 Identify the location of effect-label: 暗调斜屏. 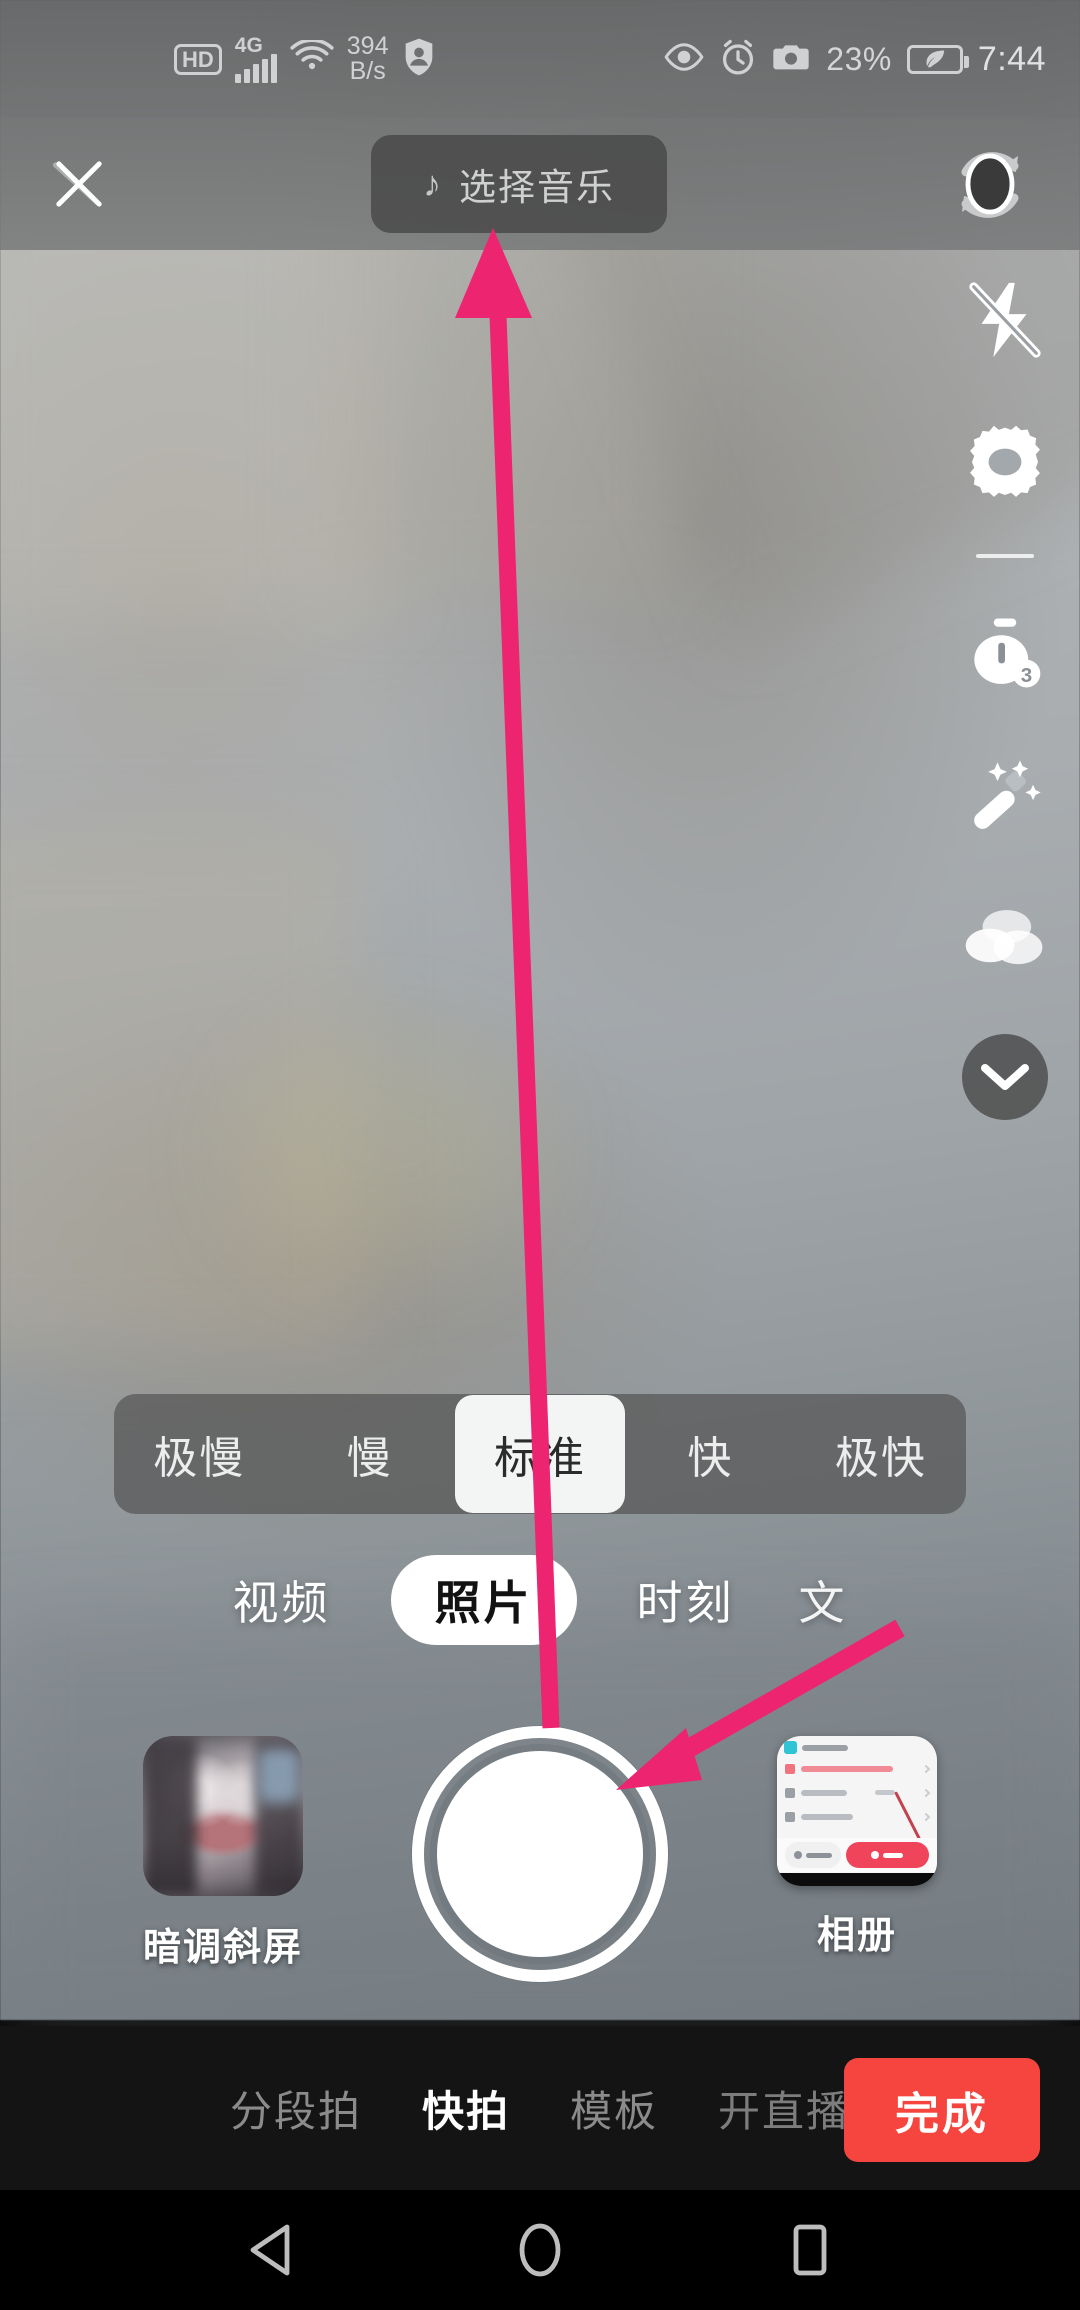
(222, 1948).